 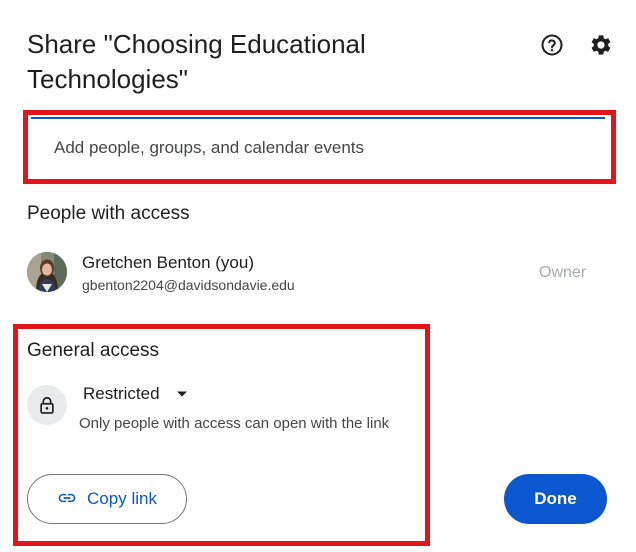 What do you see at coordinates (93, 350) in the screenshot?
I see `general-access-heading: General access` at bounding box center [93, 350].